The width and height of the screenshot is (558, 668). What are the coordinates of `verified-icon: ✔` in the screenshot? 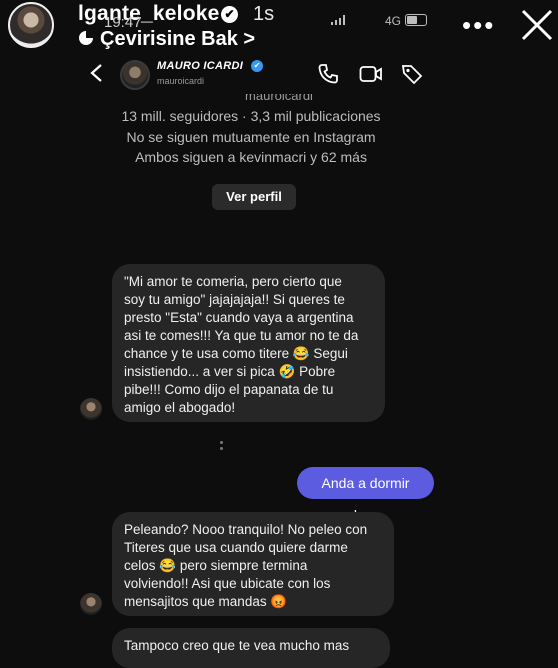 It's located at (229, 14).